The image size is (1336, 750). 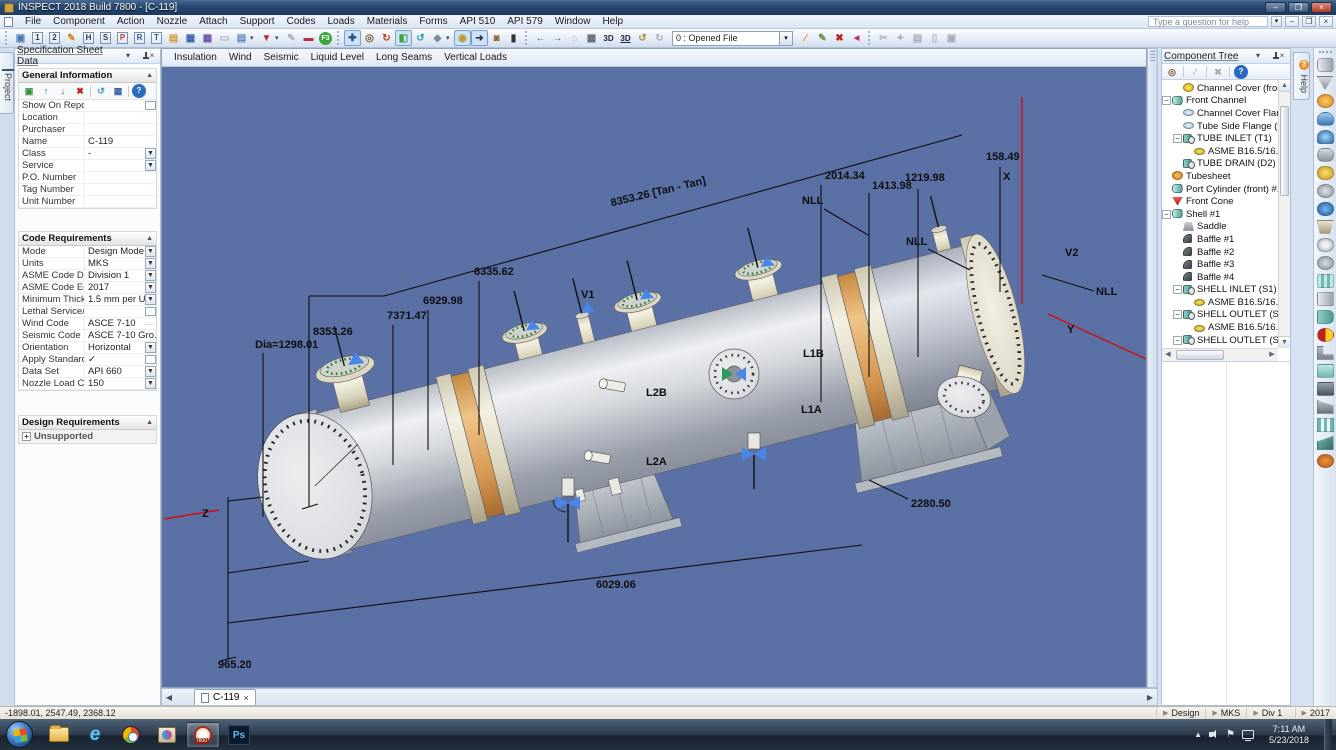 I want to click on volume-icon, so click(x=1213, y=734).